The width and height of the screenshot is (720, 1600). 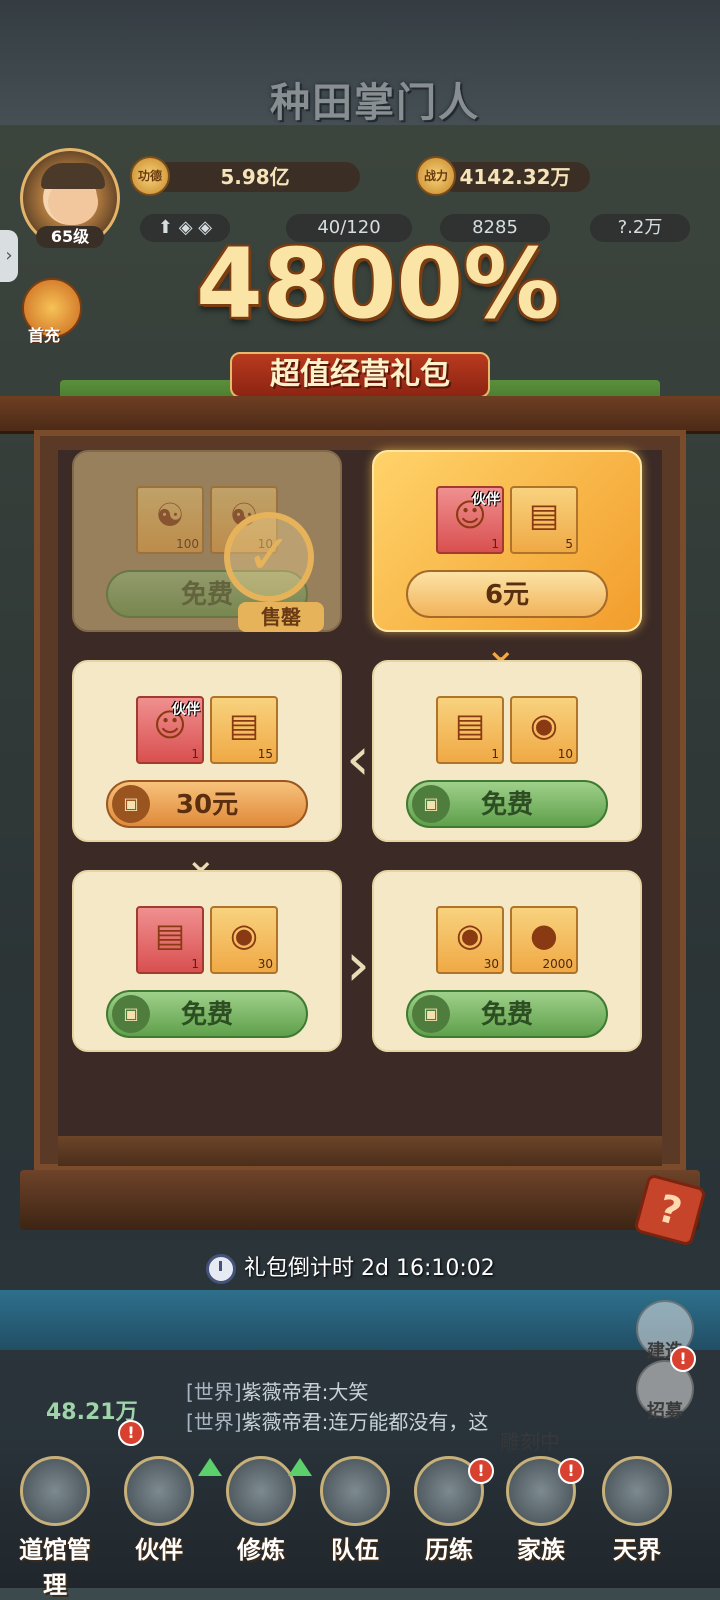 I want to click on nav-heaven: 天界, so click(x=637, y=1519).